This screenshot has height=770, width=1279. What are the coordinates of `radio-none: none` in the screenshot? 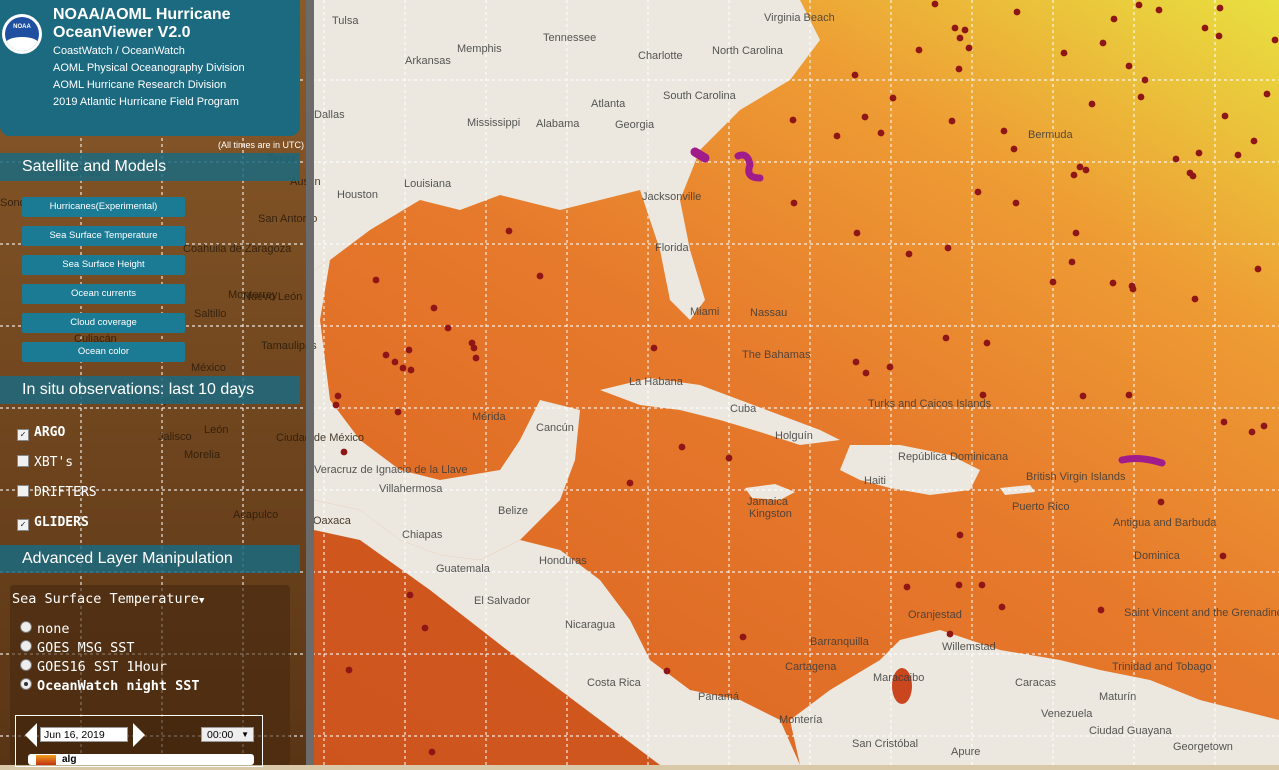 It's located at (45, 629).